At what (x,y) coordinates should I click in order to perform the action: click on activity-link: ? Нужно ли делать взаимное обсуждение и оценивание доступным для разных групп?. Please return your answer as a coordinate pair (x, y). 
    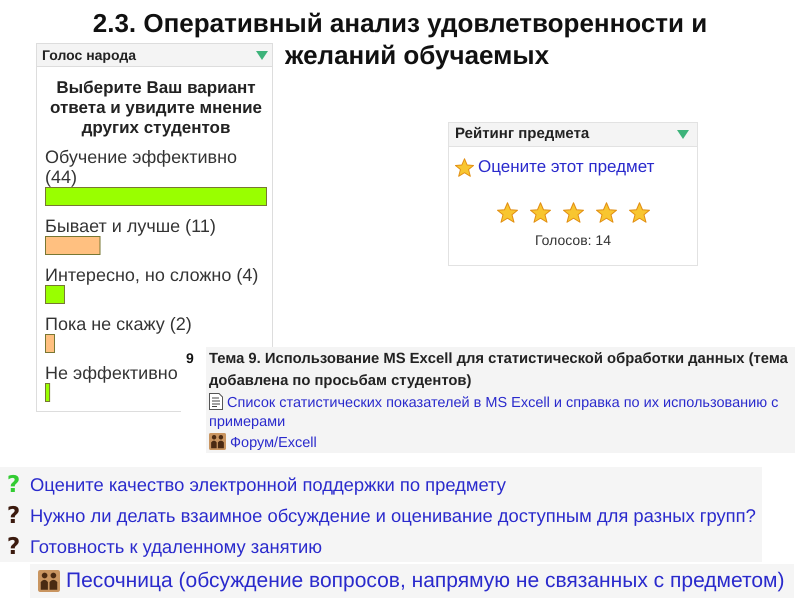
    Looking at the image, I should click on (380, 515).